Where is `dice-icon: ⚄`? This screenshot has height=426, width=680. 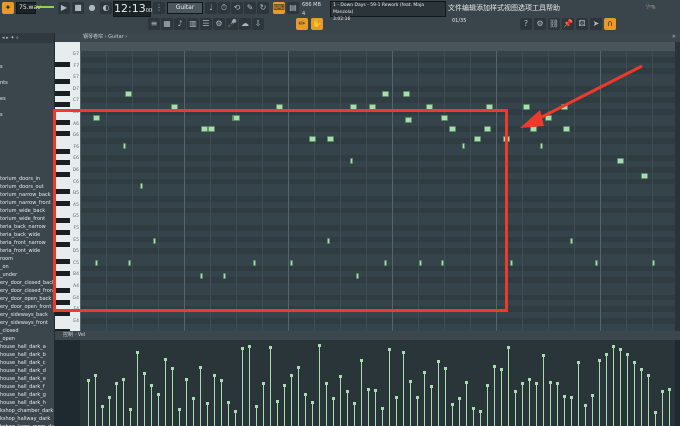 dice-icon: ⚄ is located at coordinates (582, 24).